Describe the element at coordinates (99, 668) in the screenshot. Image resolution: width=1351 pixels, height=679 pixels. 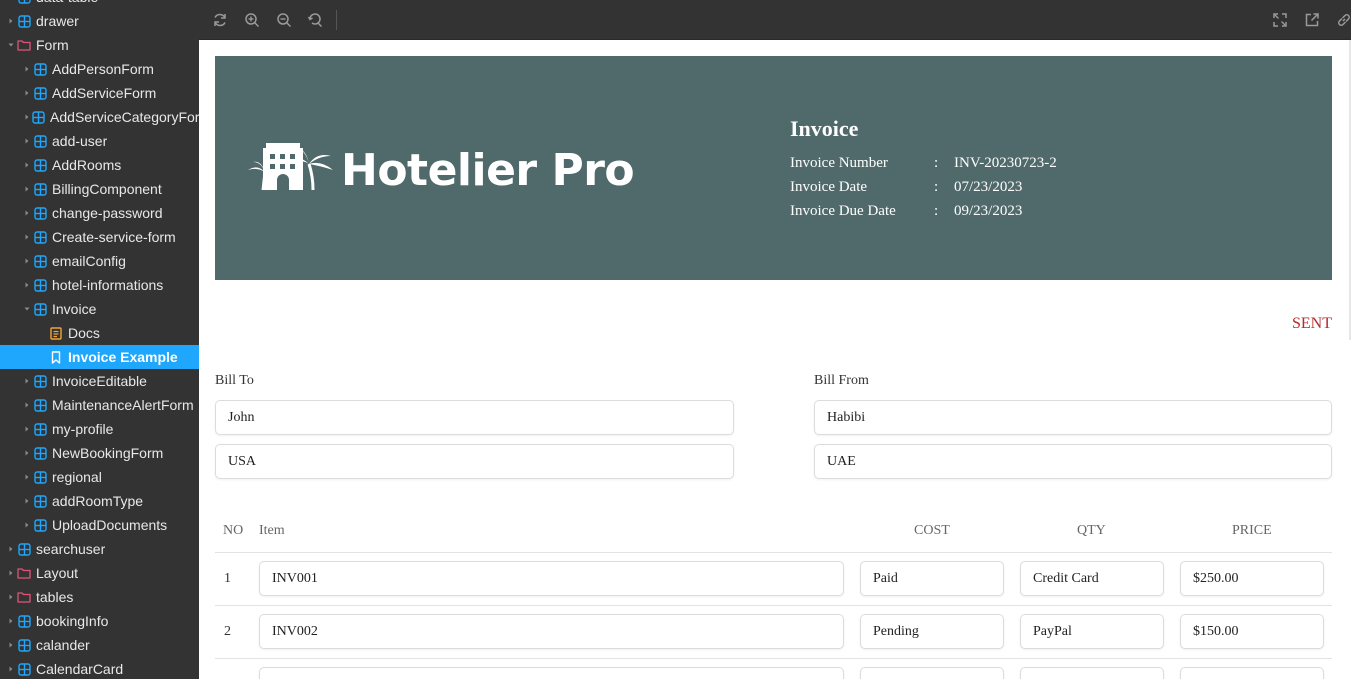
I see `sidebar-item-calendarcard: CalendarCard` at that location.